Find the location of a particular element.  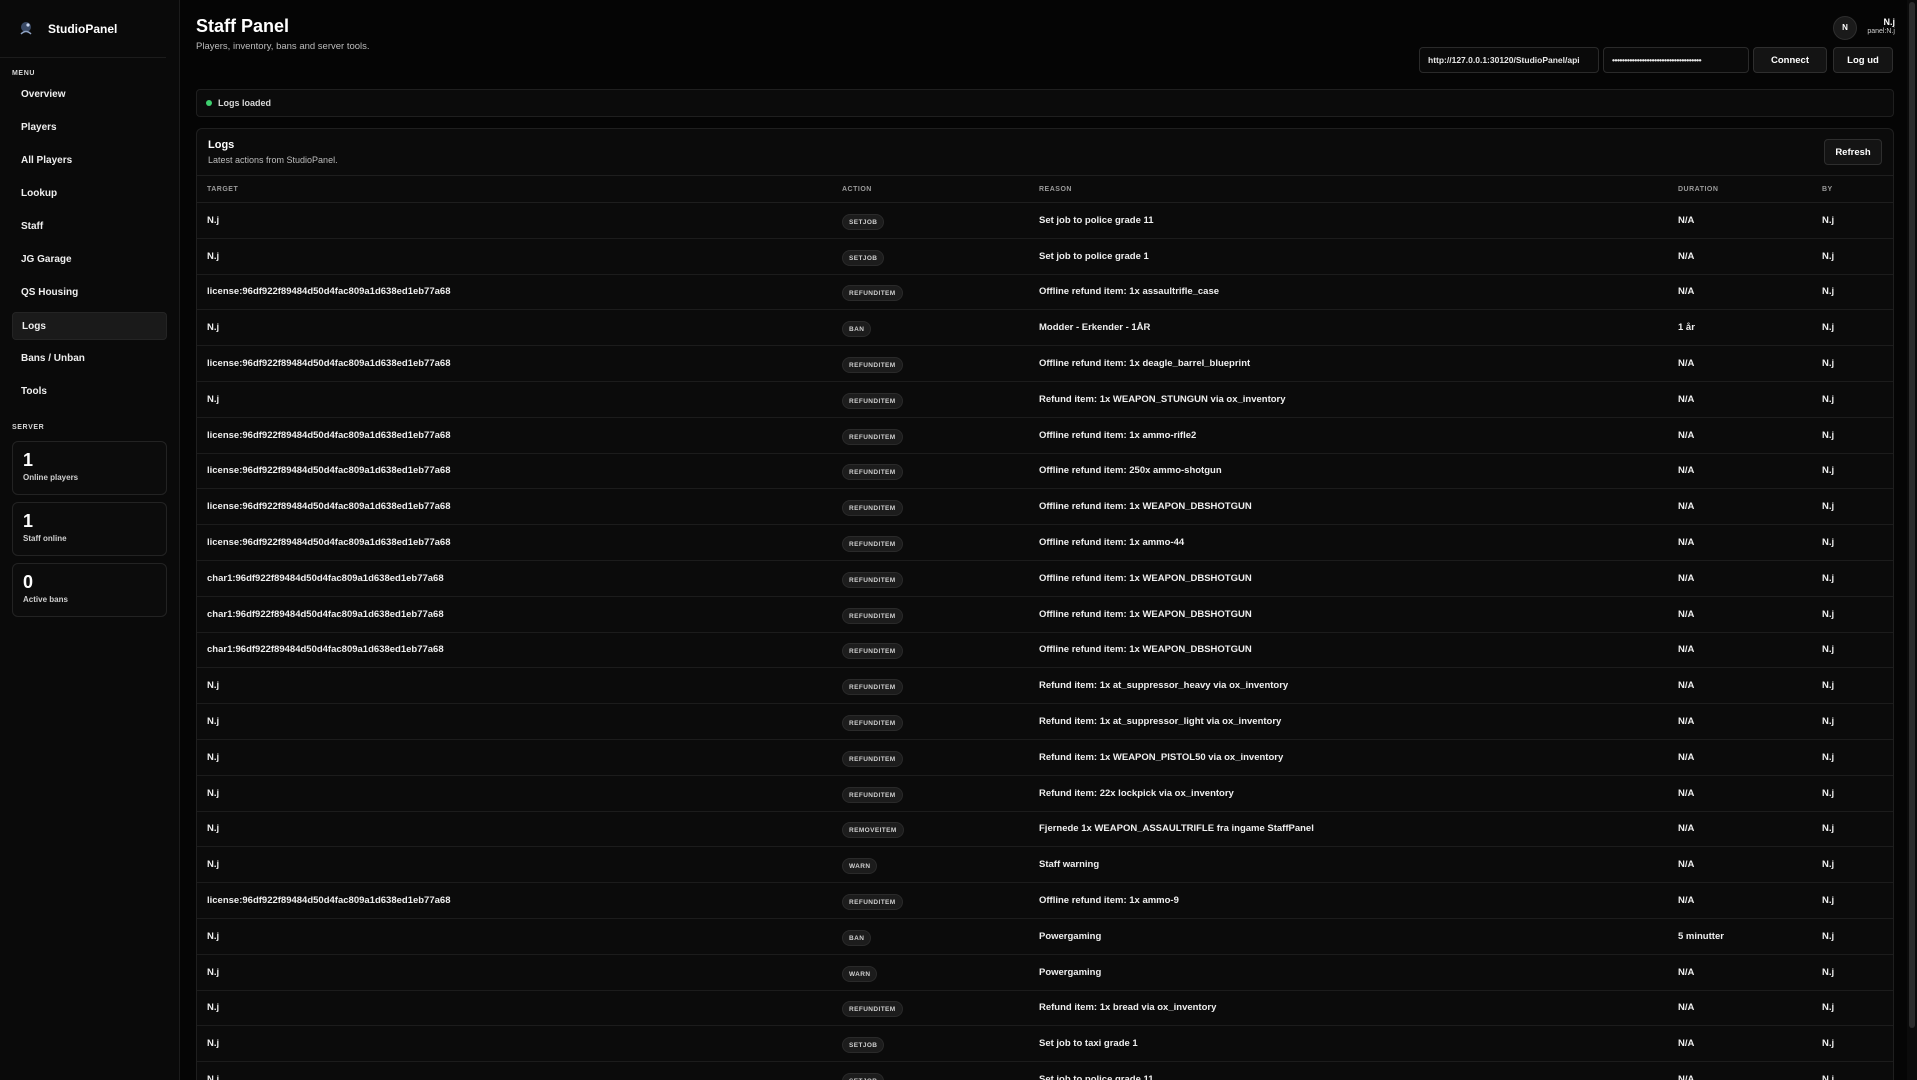

action-badge: REMOVEITEM is located at coordinates (873, 830).